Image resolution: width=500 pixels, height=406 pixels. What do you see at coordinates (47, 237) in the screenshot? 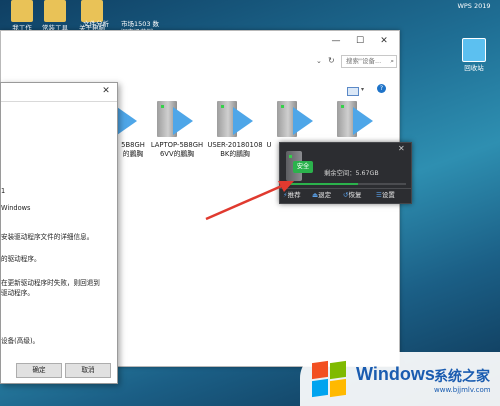
I see `driver-details-description: 安装驱动程序文件的详细信息。` at bounding box center [47, 237].